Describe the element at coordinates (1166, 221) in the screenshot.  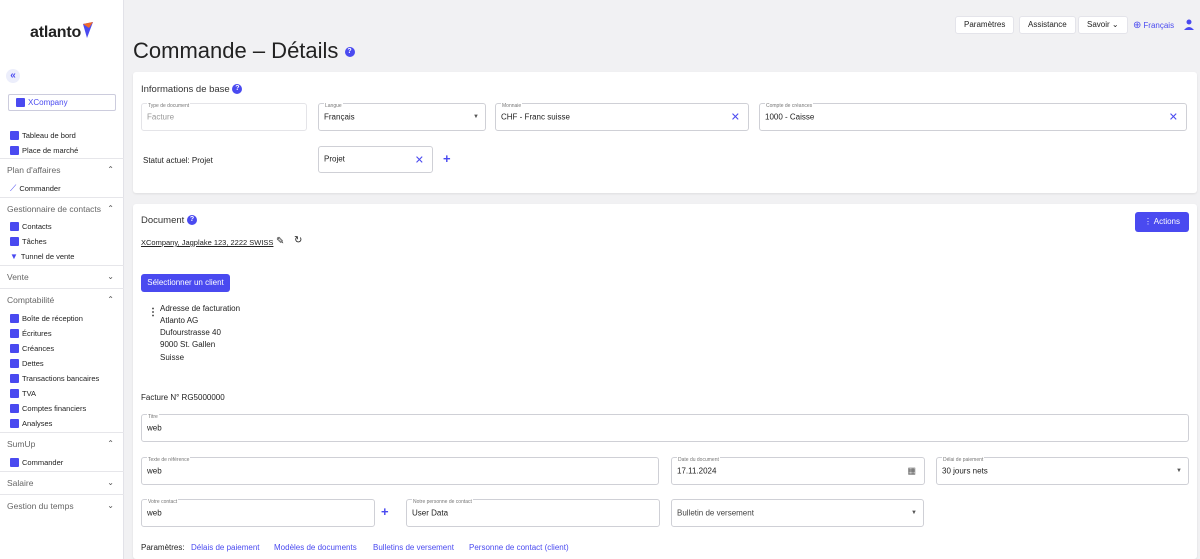
I see `actions-label: Actions` at that location.